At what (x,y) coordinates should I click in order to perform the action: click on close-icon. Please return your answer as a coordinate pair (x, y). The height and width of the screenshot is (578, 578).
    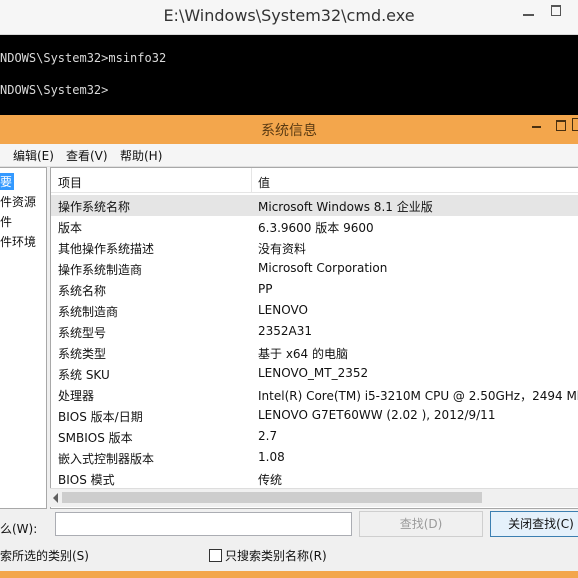
    Looking at the image, I should click on (575, 124).